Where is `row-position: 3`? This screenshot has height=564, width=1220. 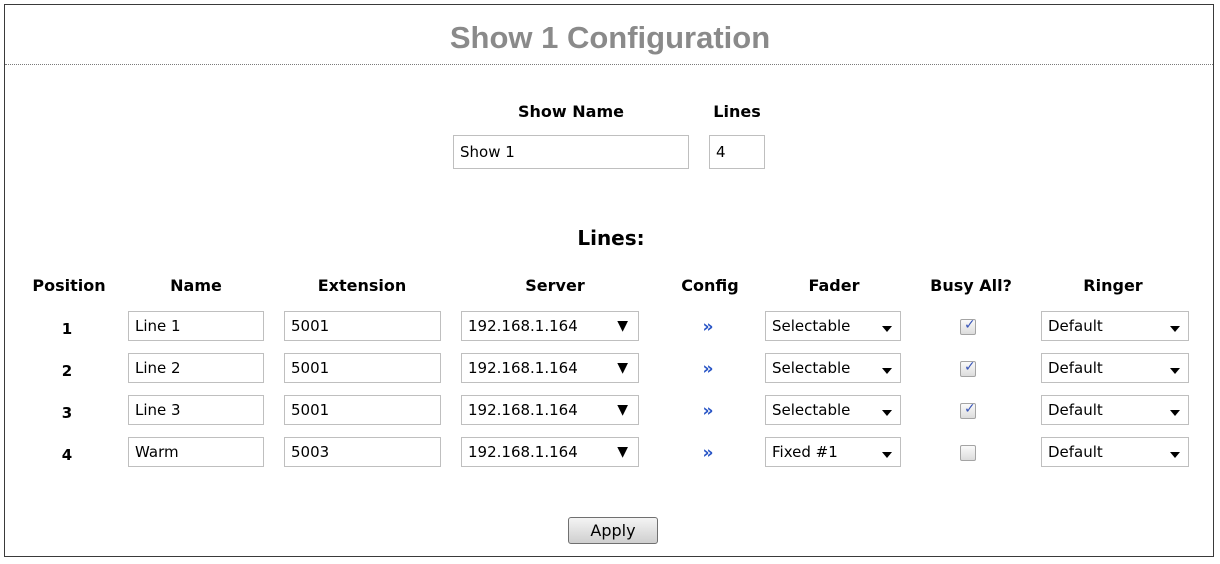
row-position: 3 is located at coordinates (67, 413).